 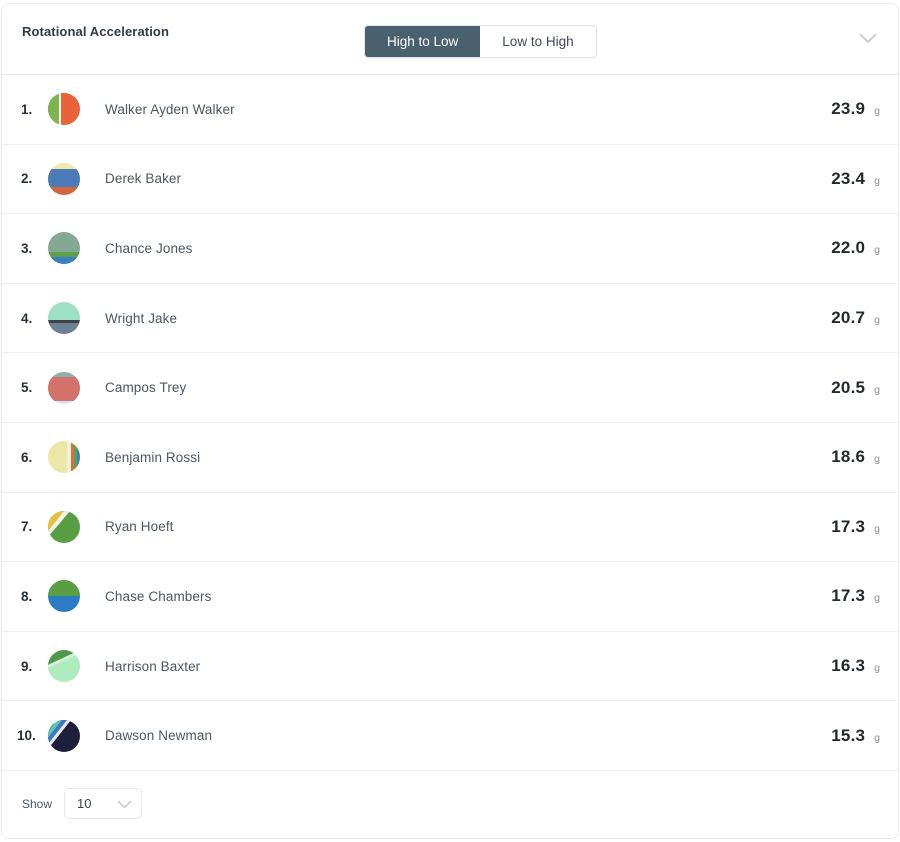 I want to click on sort-high-to-low-button: High to Low, so click(x=423, y=41).